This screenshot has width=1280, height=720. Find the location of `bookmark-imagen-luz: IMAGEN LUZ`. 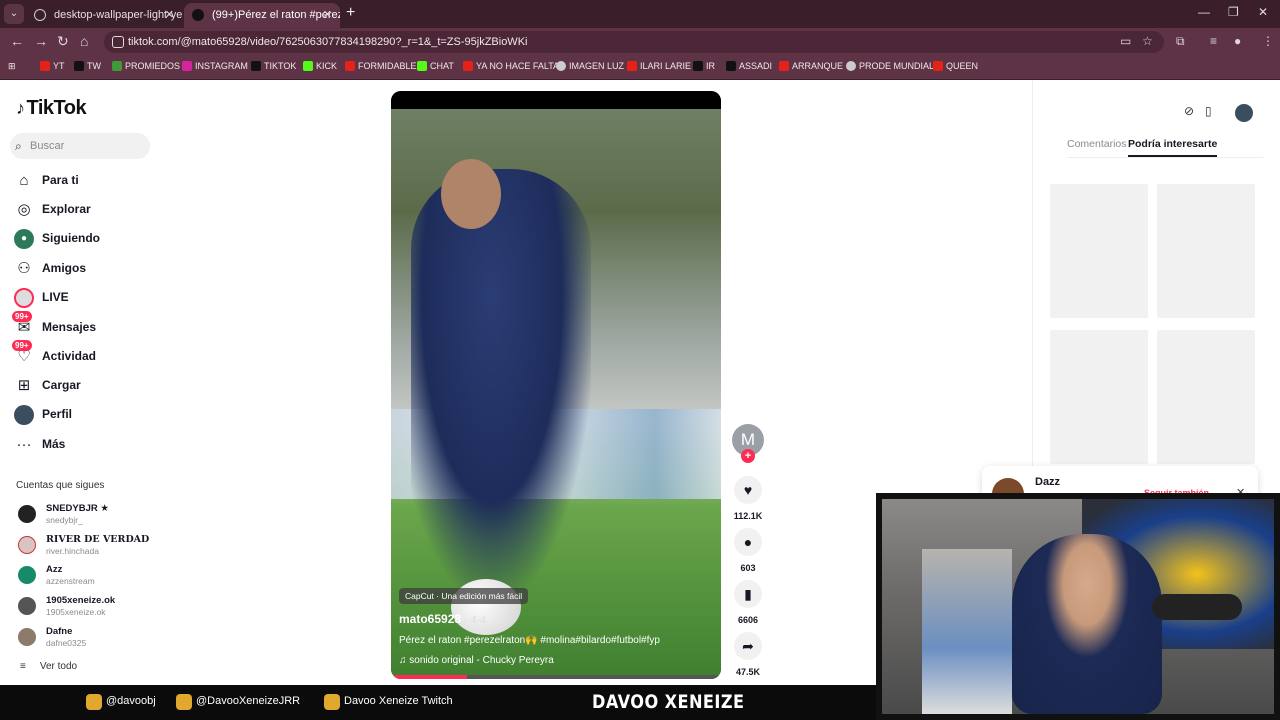

bookmark-imagen-luz: IMAGEN LUZ is located at coordinates (590, 66).